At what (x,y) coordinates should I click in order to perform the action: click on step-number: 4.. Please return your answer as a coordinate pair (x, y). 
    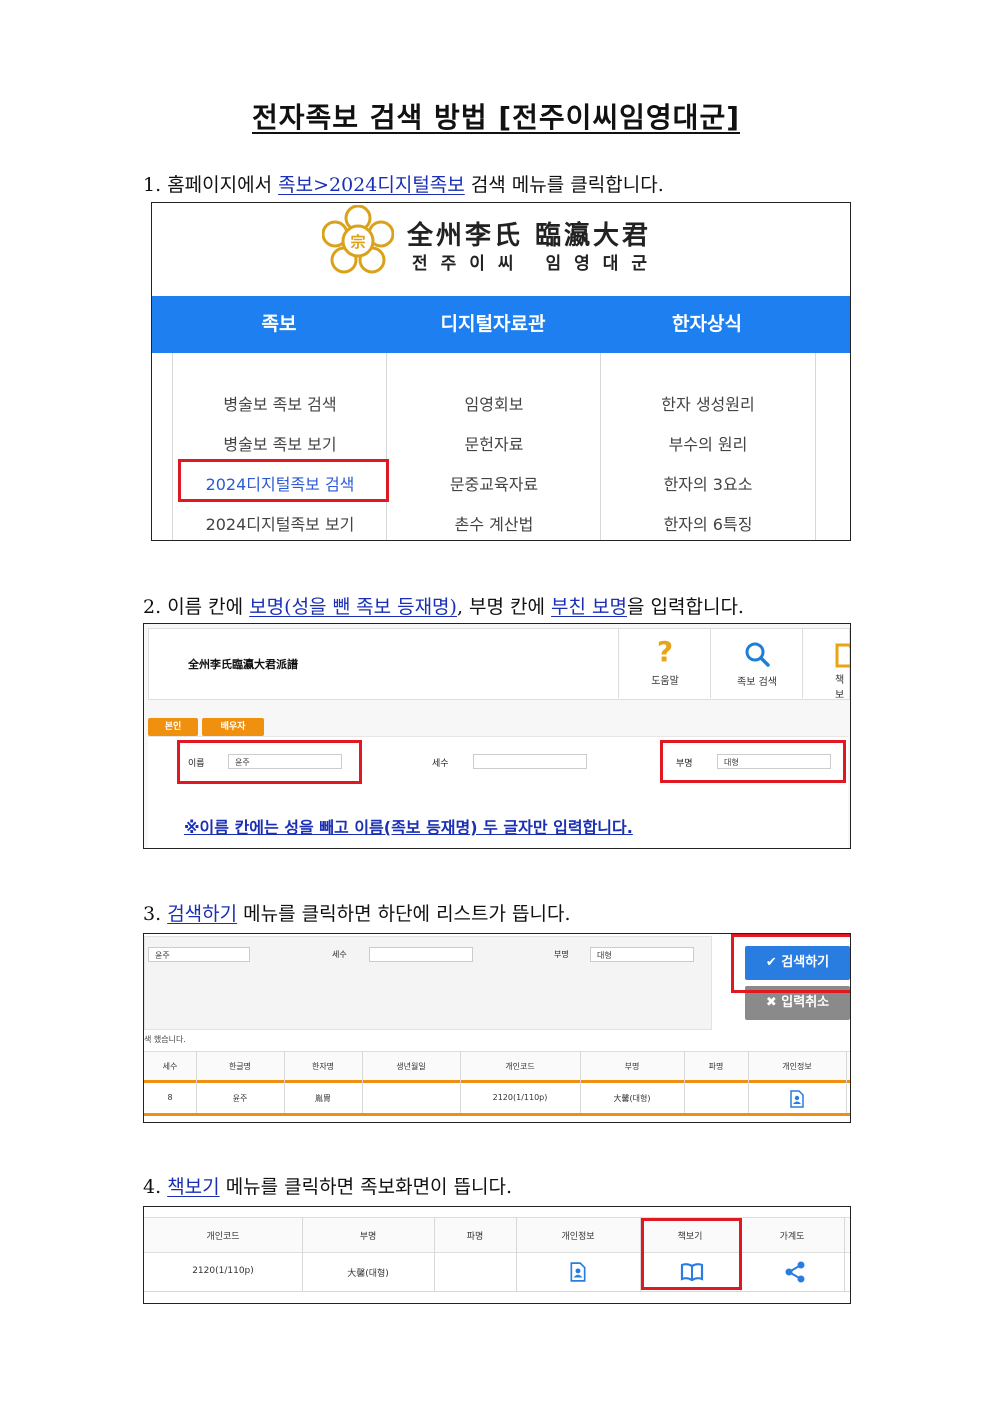
    Looking at the image, I should click on (152, 1187).